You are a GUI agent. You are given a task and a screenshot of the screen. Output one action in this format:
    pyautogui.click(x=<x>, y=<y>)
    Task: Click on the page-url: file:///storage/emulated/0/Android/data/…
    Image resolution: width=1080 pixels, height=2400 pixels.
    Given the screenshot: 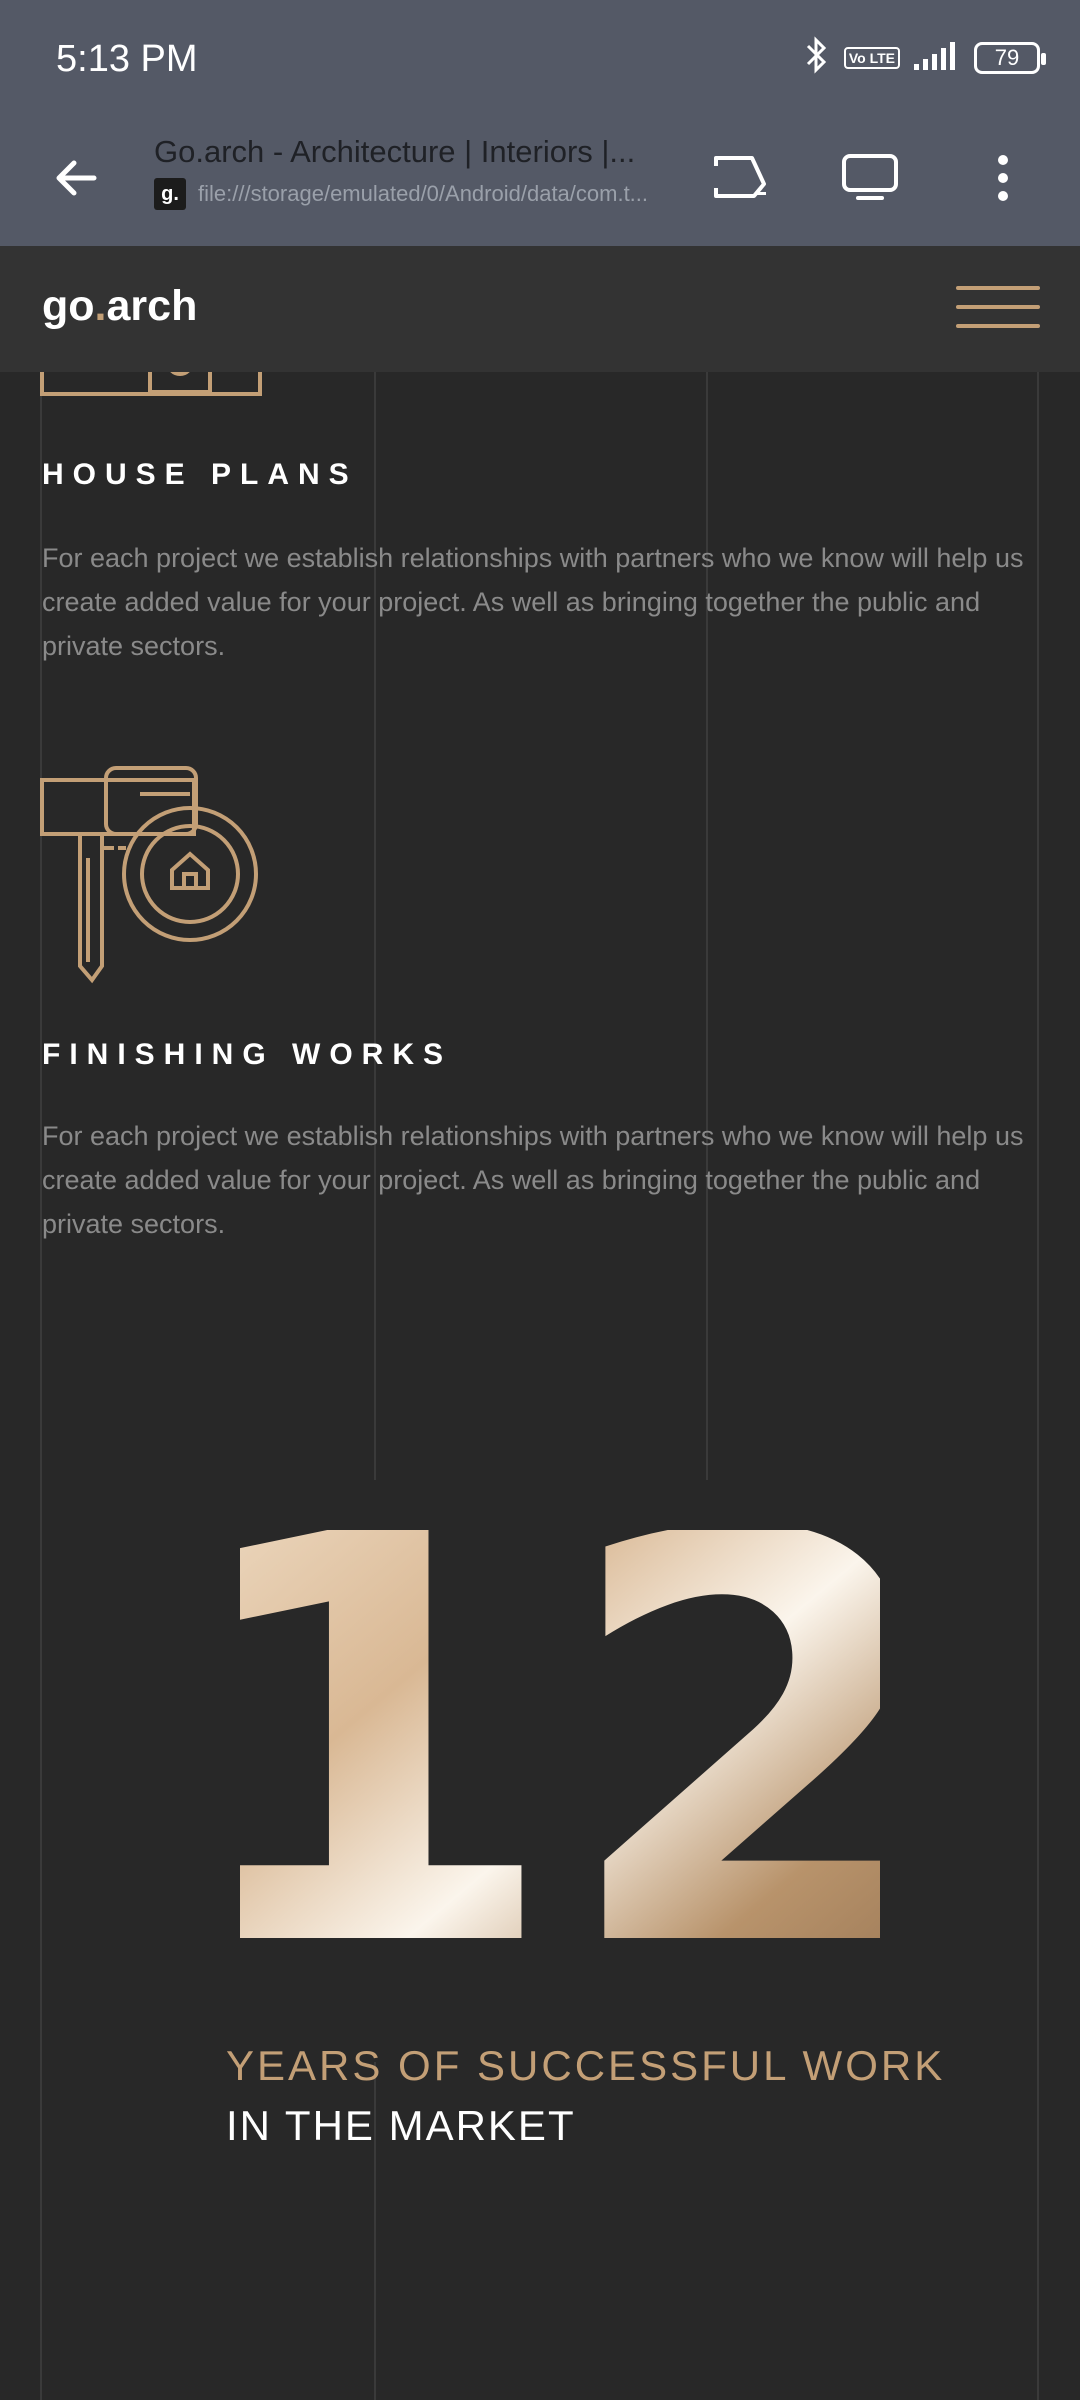 What is the action you would take?
    pyautogui.click(x=423, y=193)
    